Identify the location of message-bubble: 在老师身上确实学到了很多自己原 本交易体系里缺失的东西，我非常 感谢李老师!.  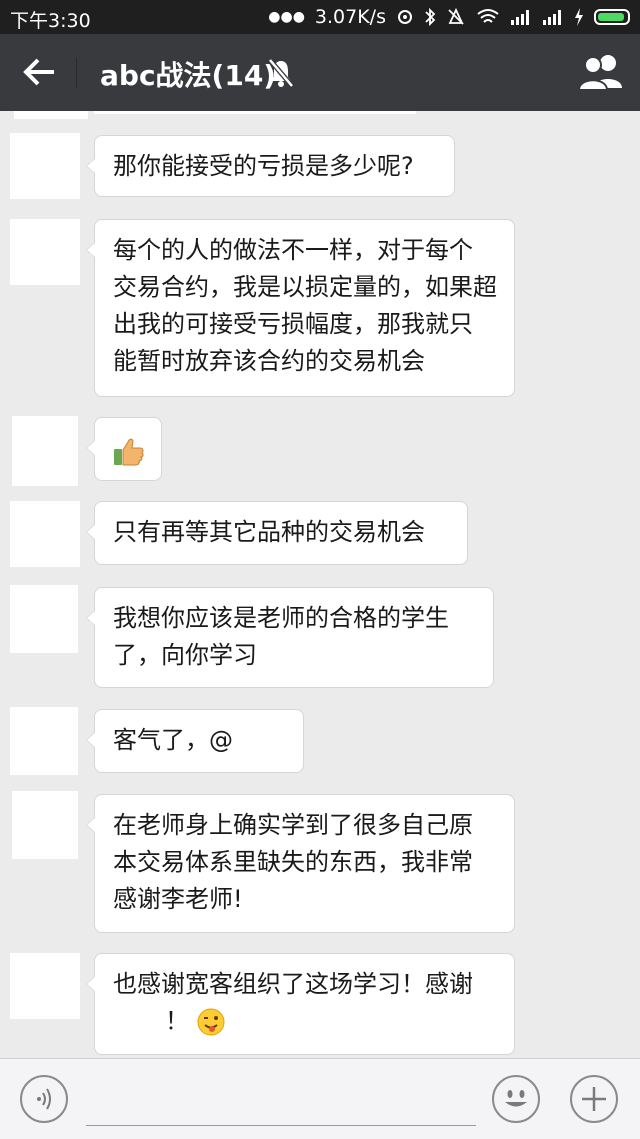
(300, 863).